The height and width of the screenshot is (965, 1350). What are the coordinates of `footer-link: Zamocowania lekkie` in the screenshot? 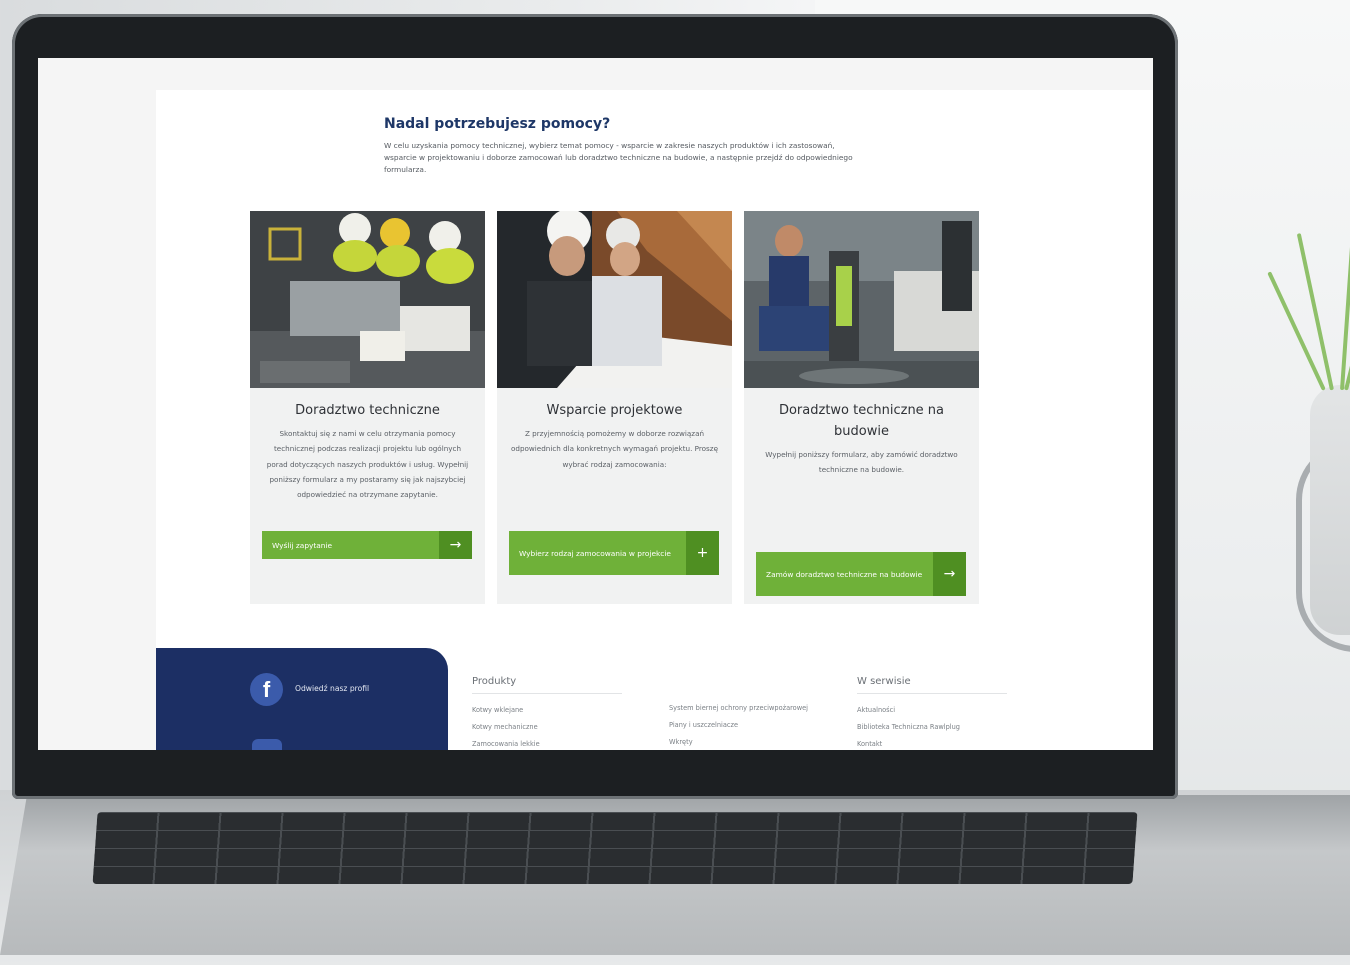 It's located at (547, 743).